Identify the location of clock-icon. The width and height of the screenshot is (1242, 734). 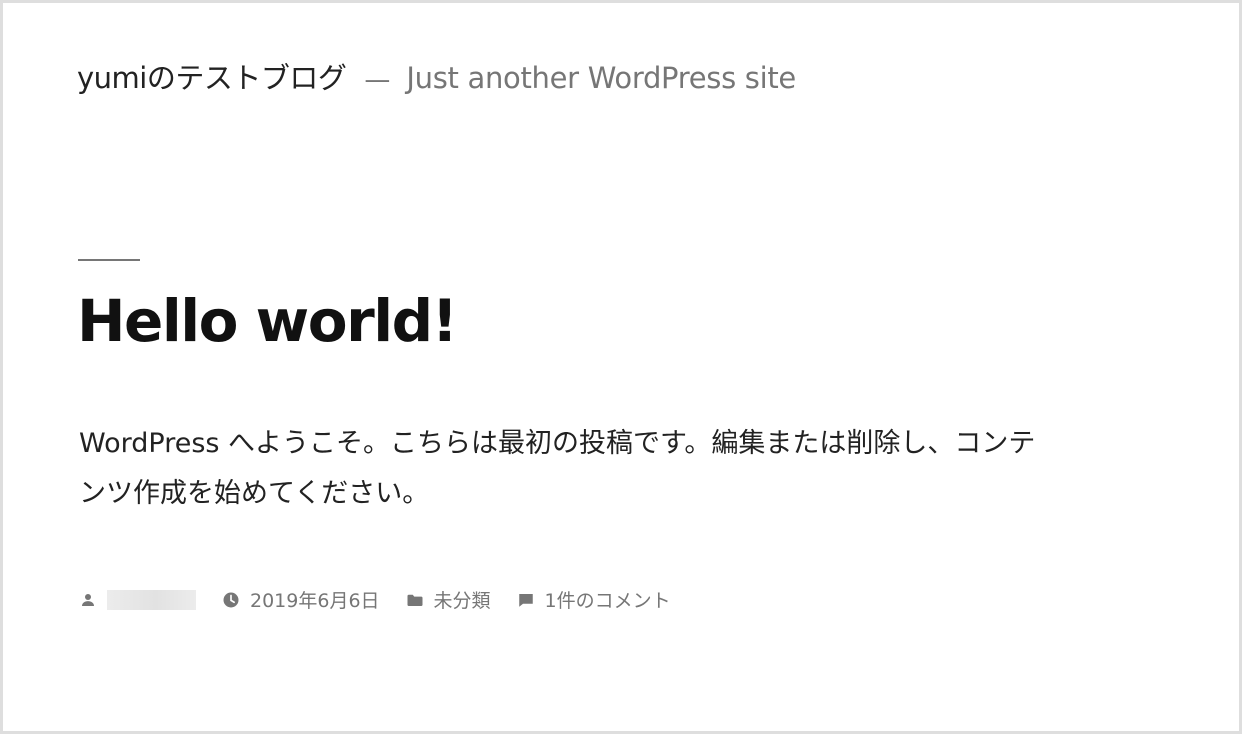
(231, 600).